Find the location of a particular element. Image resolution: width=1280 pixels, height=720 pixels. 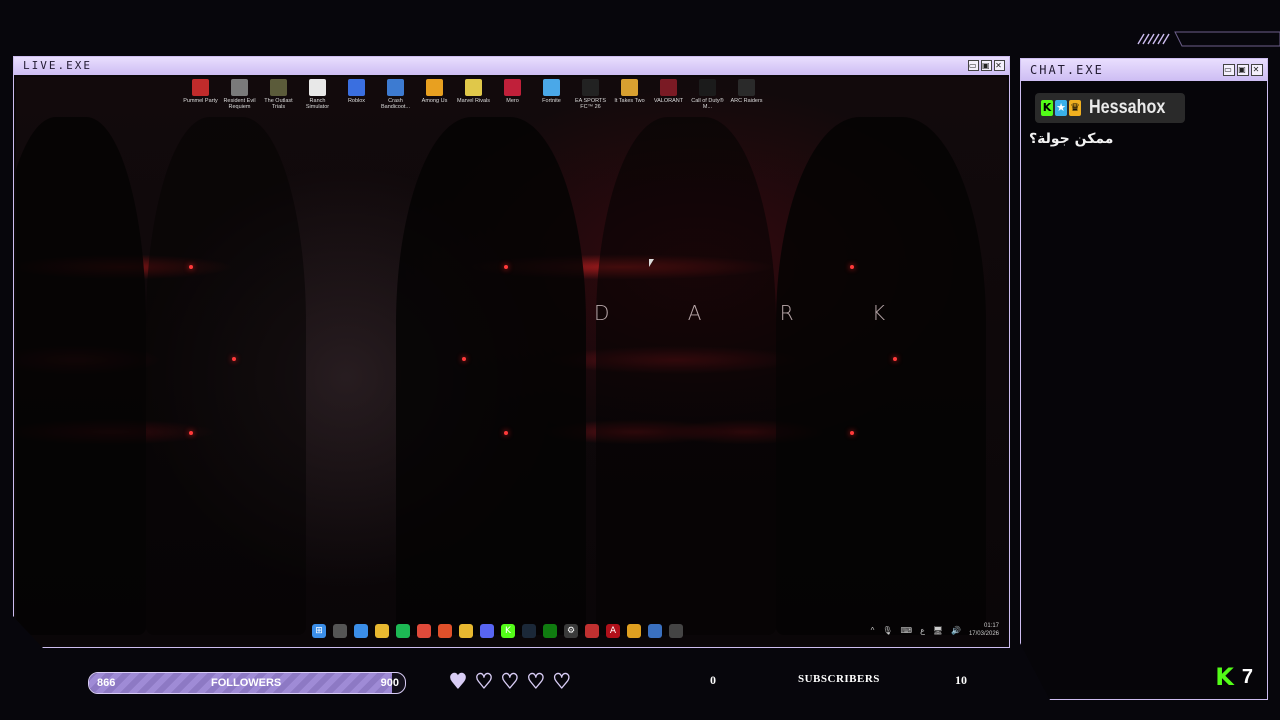

desktop-icon: Resident Evil Requiem is located at coordinates (239, 94).